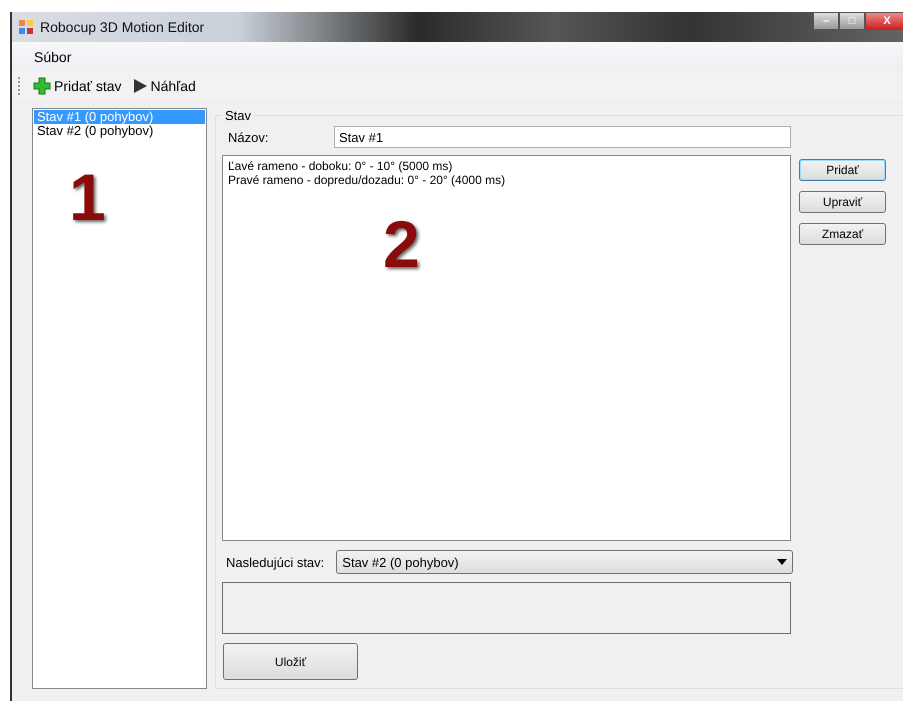 This screenshot has height=701, width=903. Describe the element at coordinates (163, 86) in the screenshot. I see `toolbar-button: Náhľad` at that location.